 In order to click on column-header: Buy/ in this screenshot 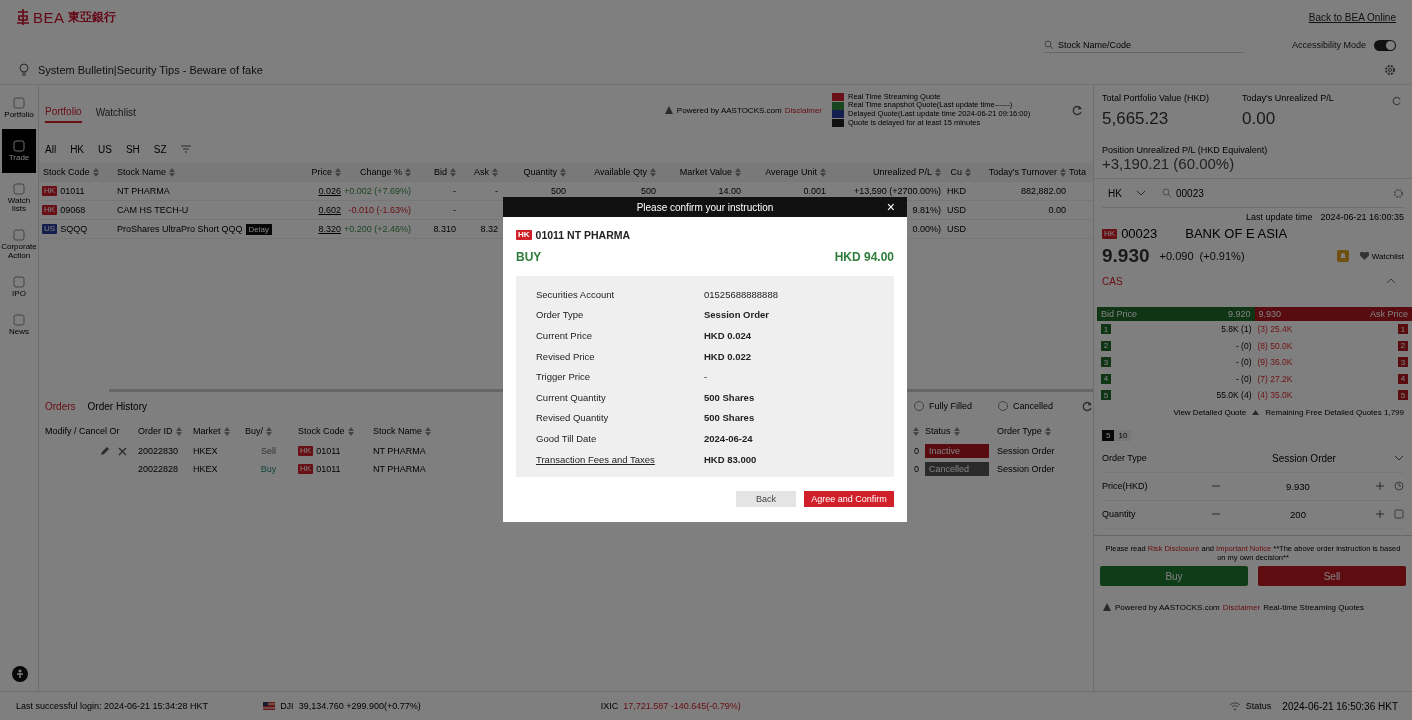, I will do `click(254, 431)`.